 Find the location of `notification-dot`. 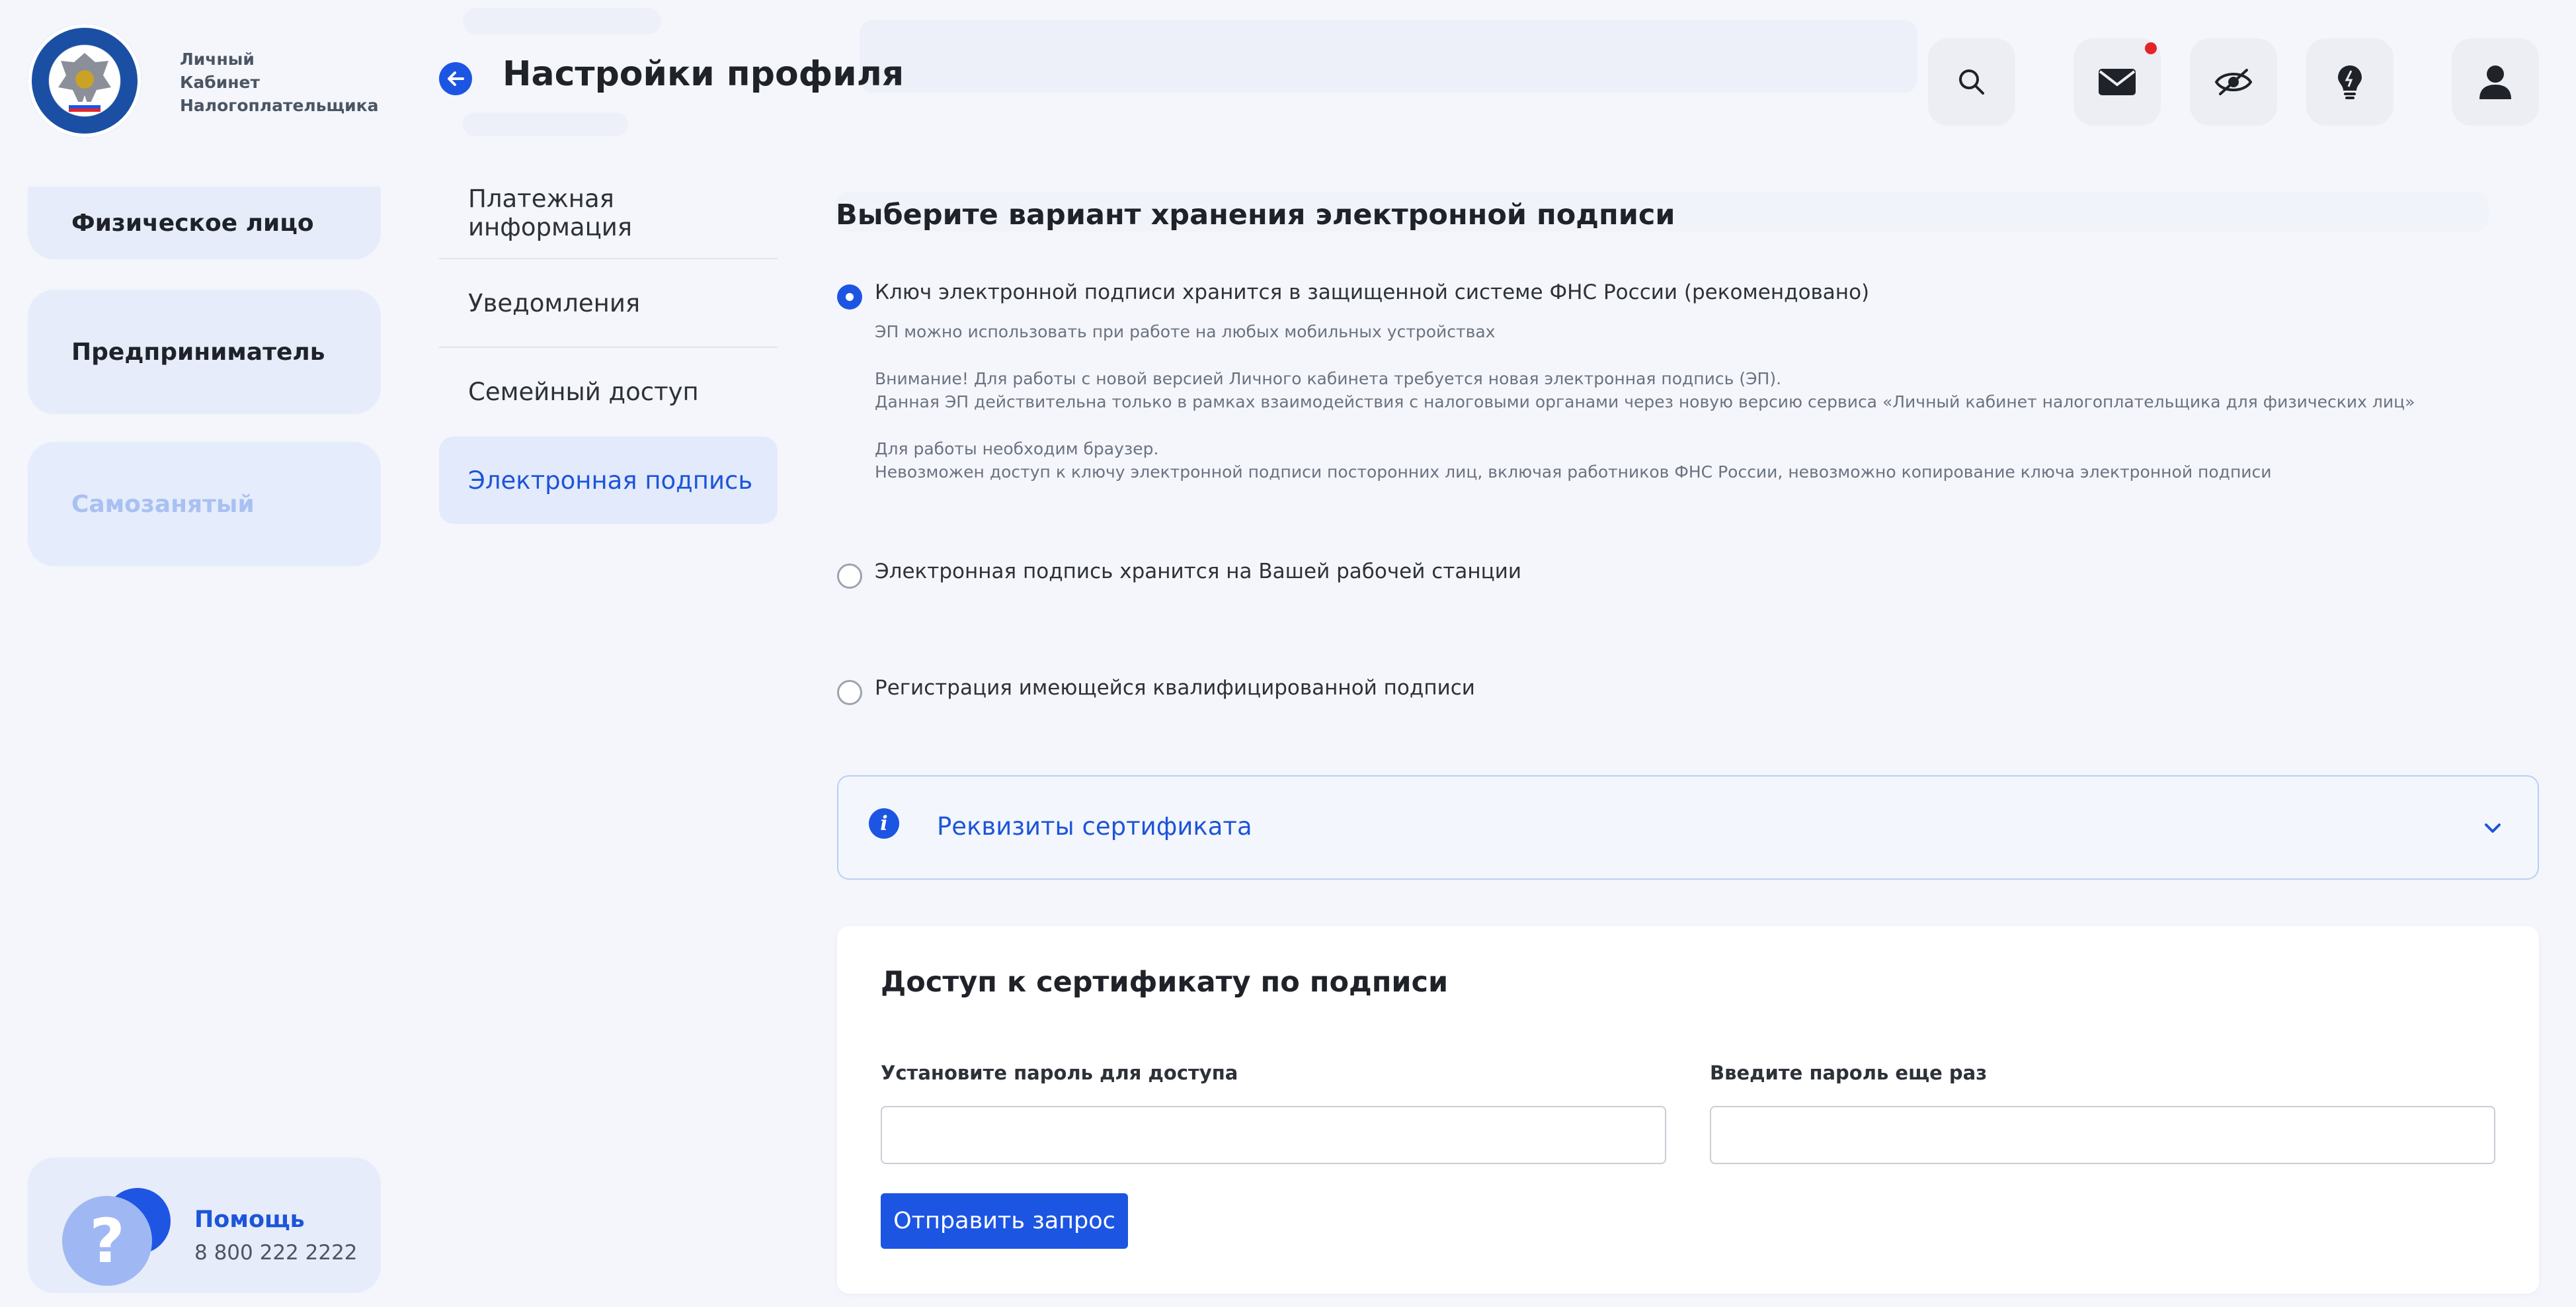

notification-dot is located at coordinates (2151, 48).